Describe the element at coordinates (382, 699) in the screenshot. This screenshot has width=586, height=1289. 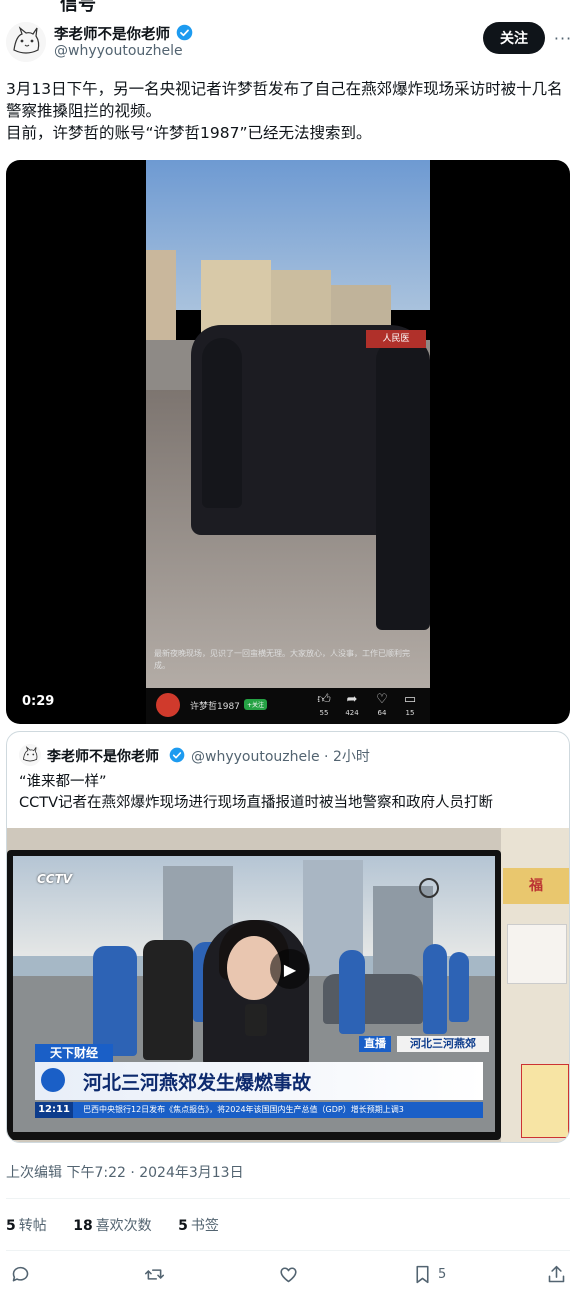
I see `heart-outline-icon: ♡` at that location.